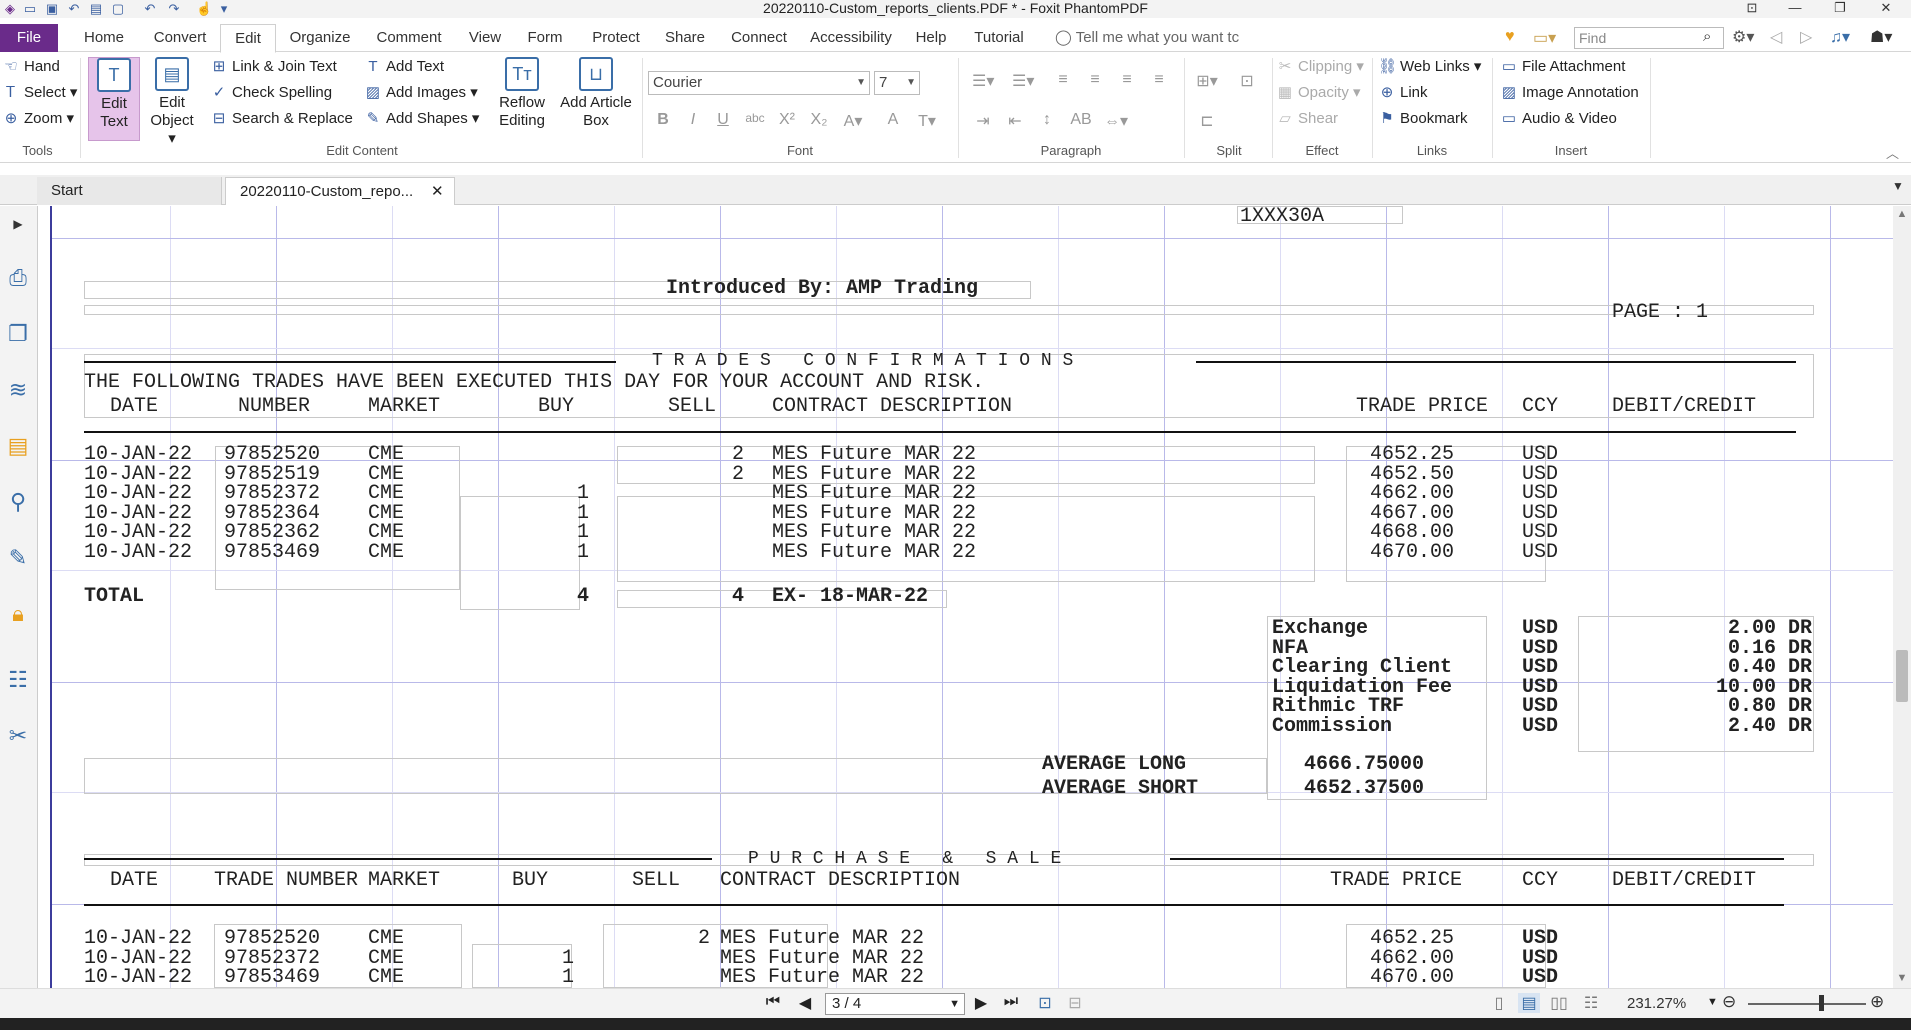  What do you see at coordinates (1806, 37) in the screenshot?
I see `forward-icon: ▷` at bounding box center [1806, 37].